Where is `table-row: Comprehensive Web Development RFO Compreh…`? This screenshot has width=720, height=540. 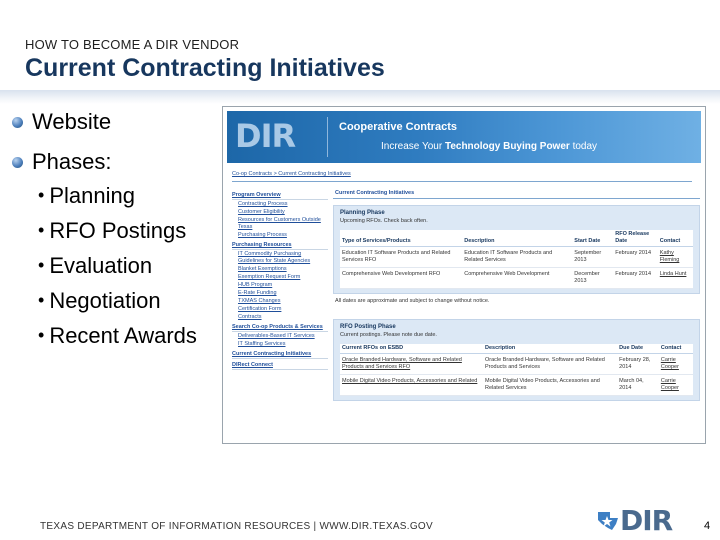 table-row: Comprehensive Web Development RFO Compreh… is located at coordinates (516, 278).